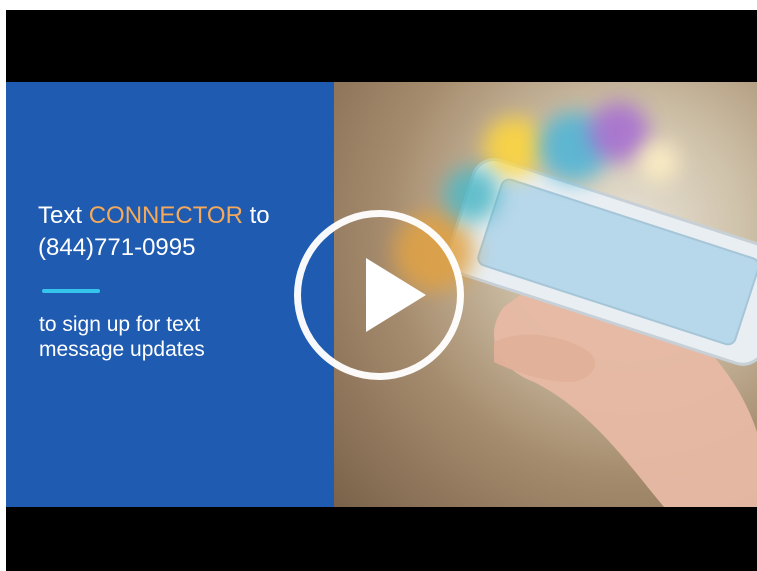 Image resolution: width=757 pixels, height=571 pixels. Describe the element at coordinates (120, 324) in the screenshot. I see `subline-line-1: to sign up for text` at that location.